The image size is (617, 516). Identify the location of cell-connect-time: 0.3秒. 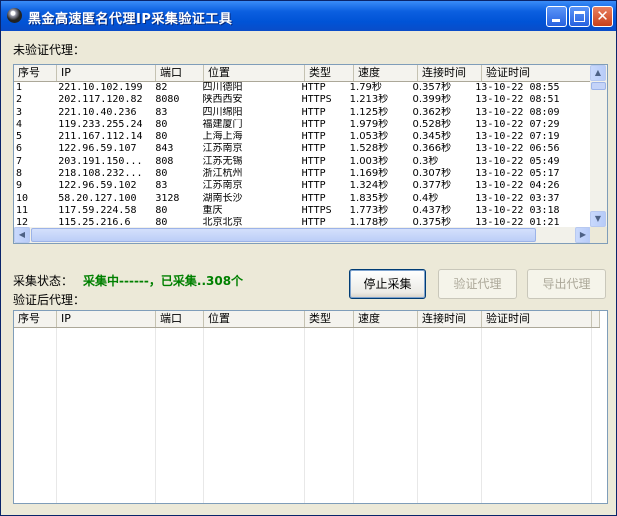
(425, 161).